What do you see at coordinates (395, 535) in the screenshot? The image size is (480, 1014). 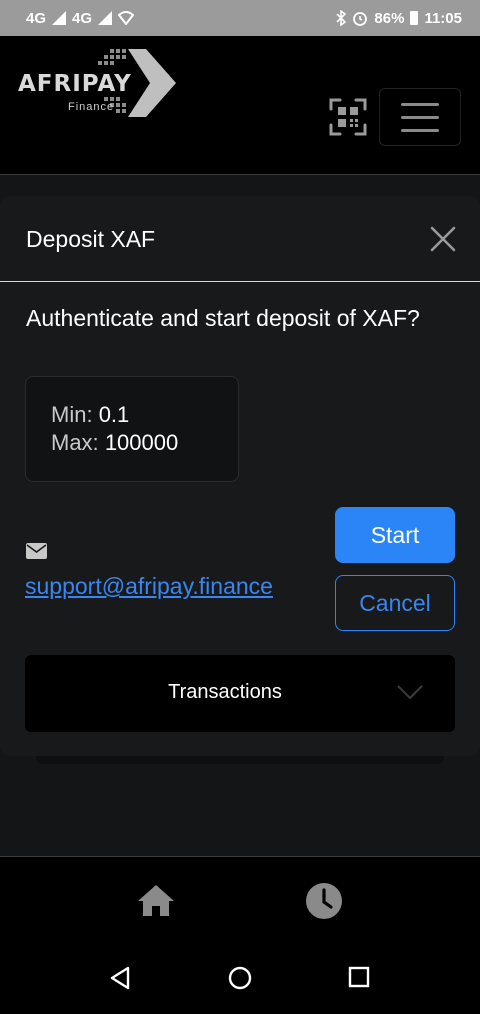 I see `start-button: Start` at bounding box center [395, 535].